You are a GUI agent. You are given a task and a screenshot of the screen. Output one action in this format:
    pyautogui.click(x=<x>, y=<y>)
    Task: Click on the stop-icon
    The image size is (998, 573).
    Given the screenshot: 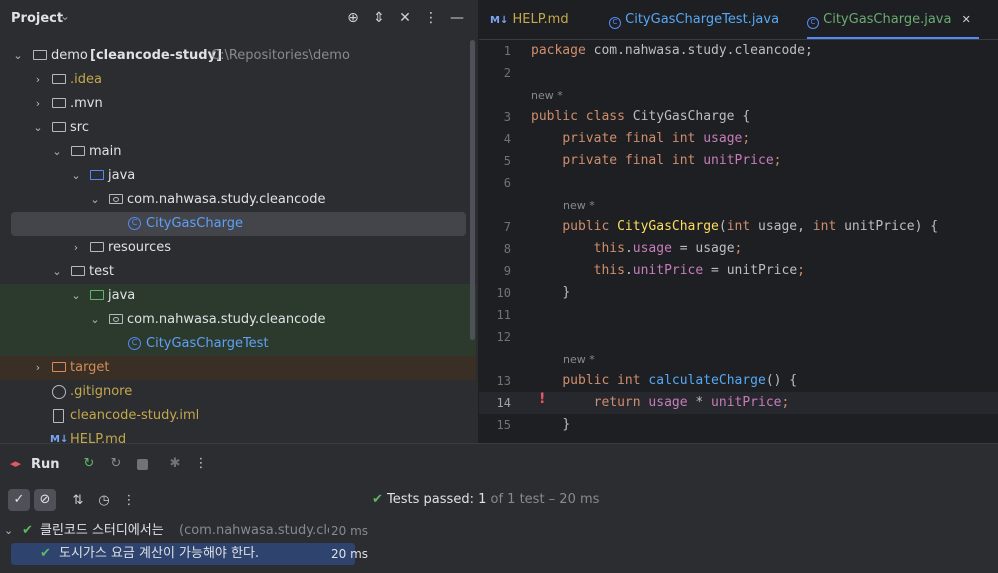 What is the action you would take?
    pyautogui.click(x=142, y=464)
    